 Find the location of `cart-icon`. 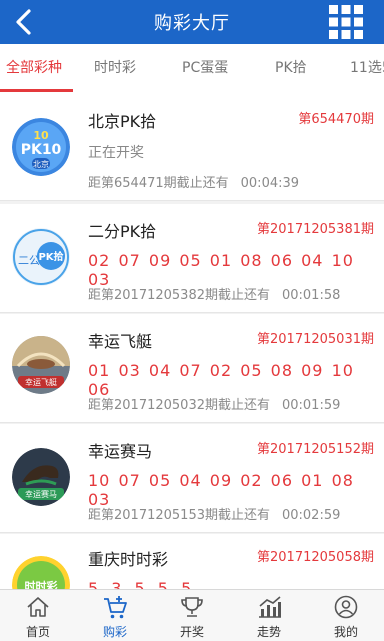

cart-icon is located at coordinates (115, 607).